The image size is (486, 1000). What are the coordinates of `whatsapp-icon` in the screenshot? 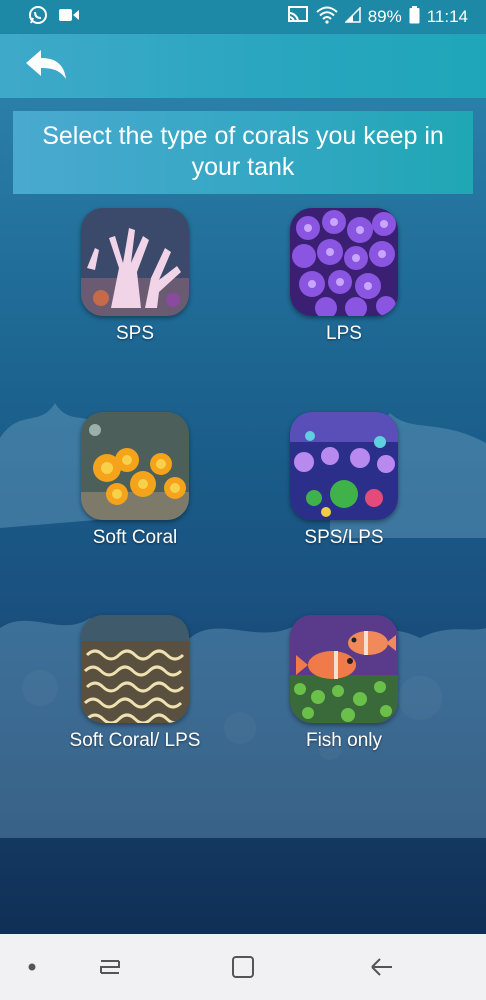 It's located at (38, 17).